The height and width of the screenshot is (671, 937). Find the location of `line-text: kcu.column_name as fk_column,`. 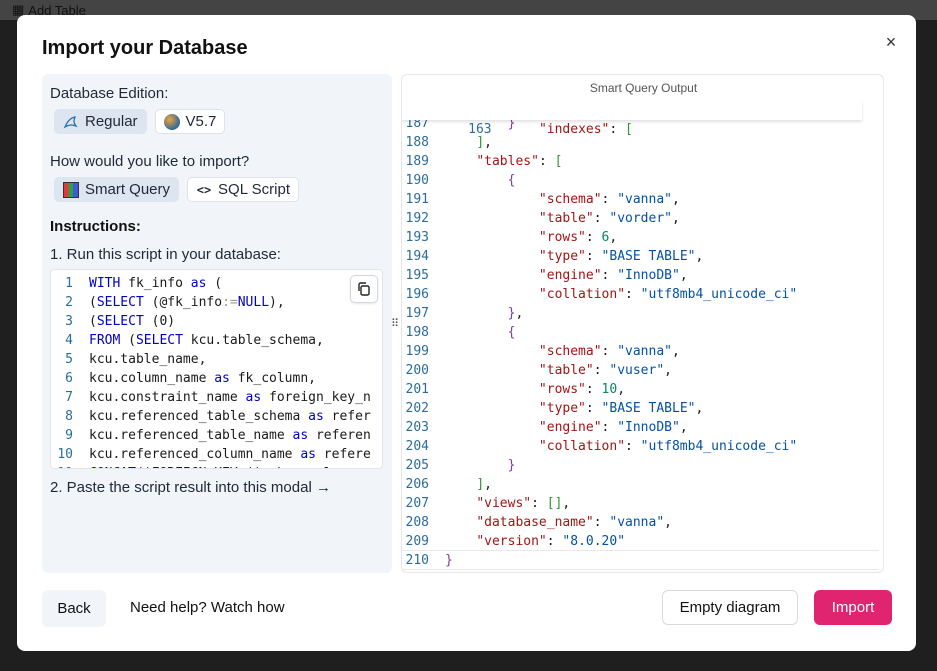

line-text: kcu.column_name as fk_column, is located at coordinates (202, 378).